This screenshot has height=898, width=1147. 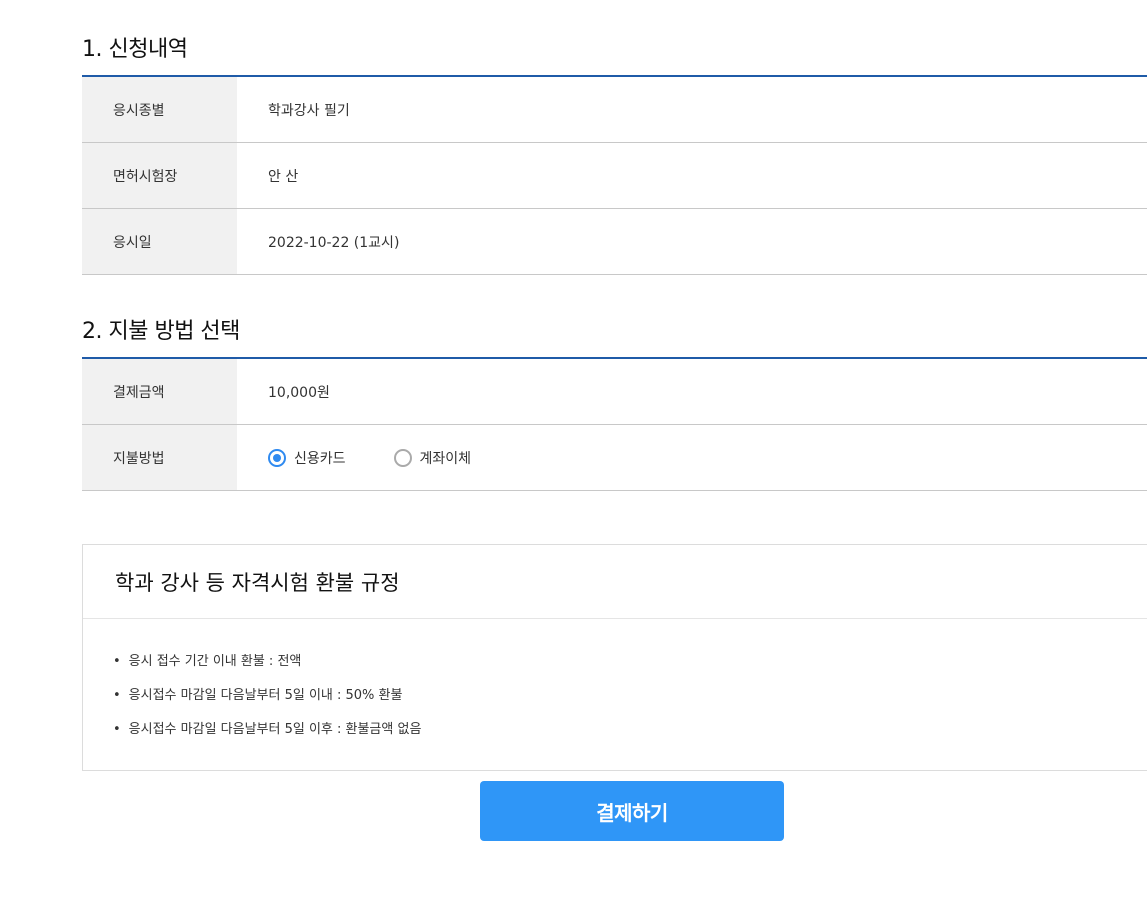 What do you see at coordinates (309, 110) in the screenshot?
I see `row-value-exam-type: 학과강사 필기` at bounding box center [309, 110].